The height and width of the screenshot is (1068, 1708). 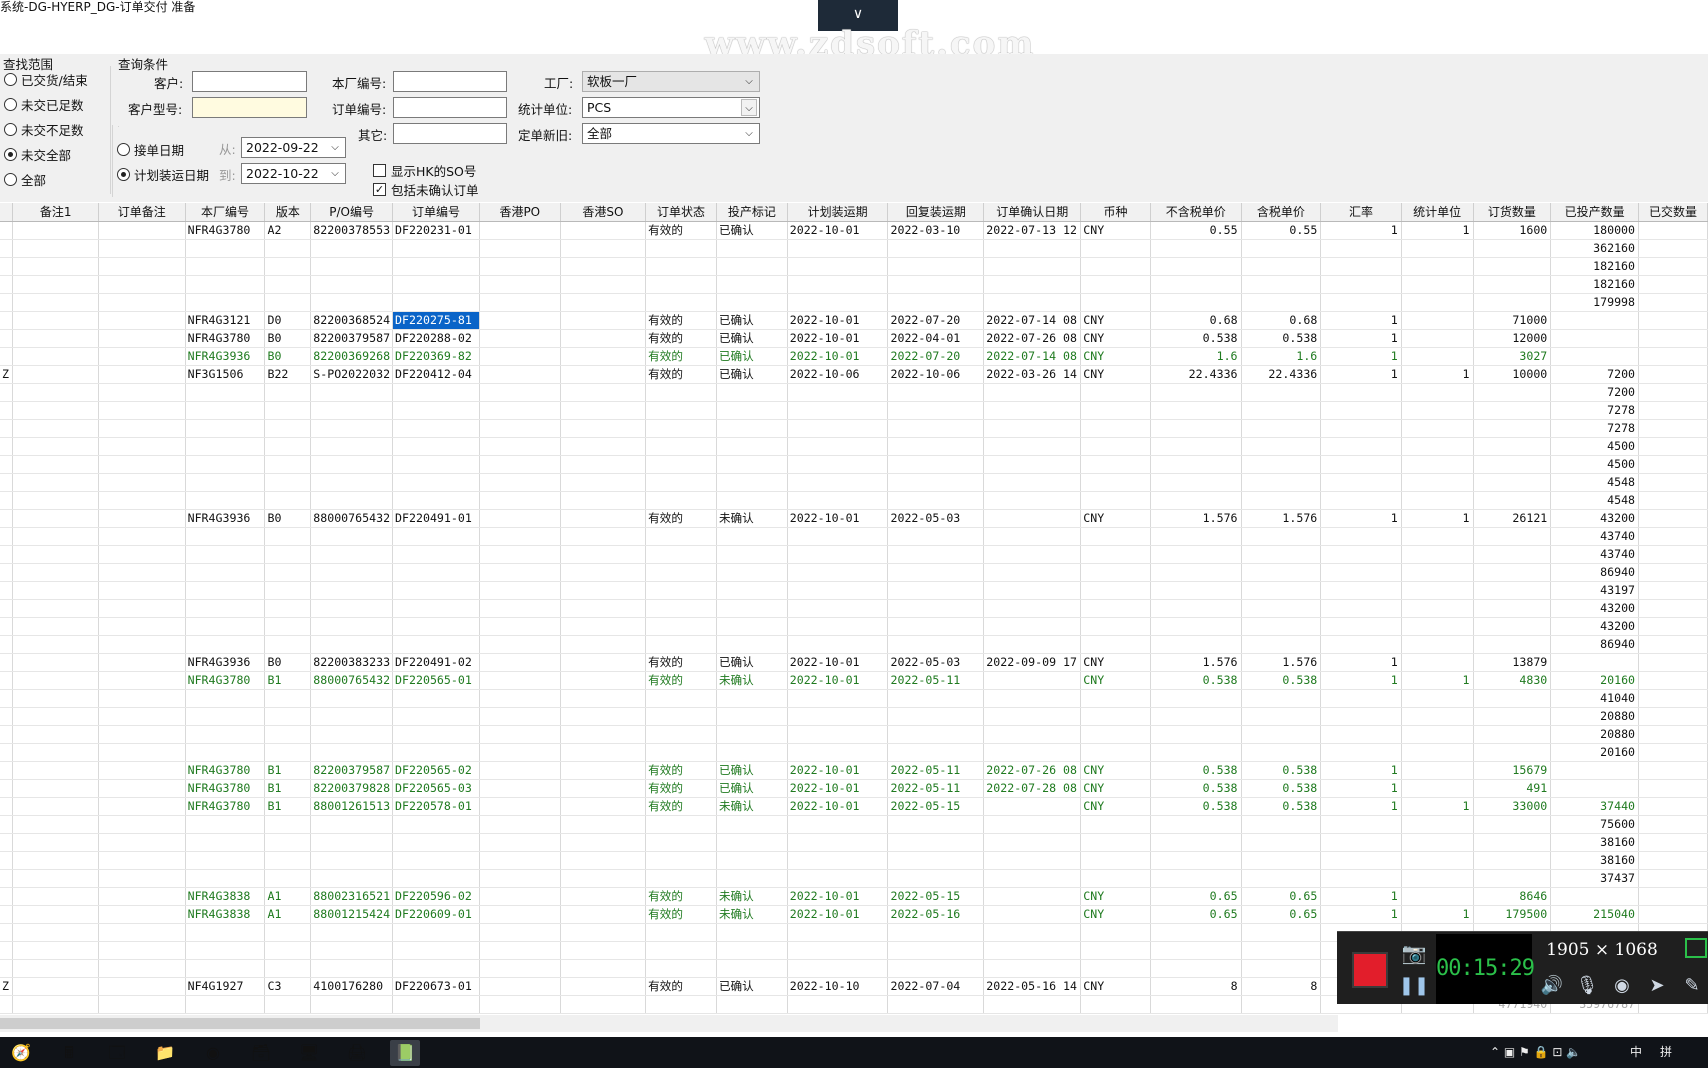 I want to click on table-cell: 7278, so click(x=1595, y=410).